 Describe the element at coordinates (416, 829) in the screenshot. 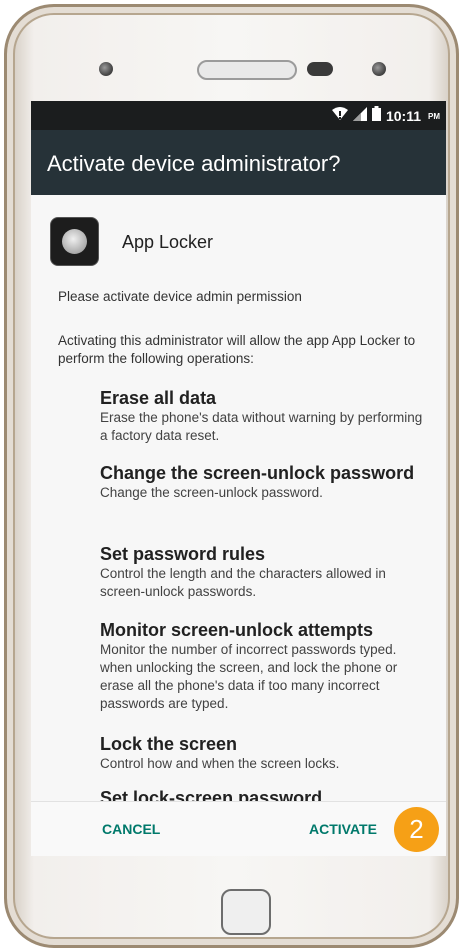

I see `step-badge: 2` at that location.